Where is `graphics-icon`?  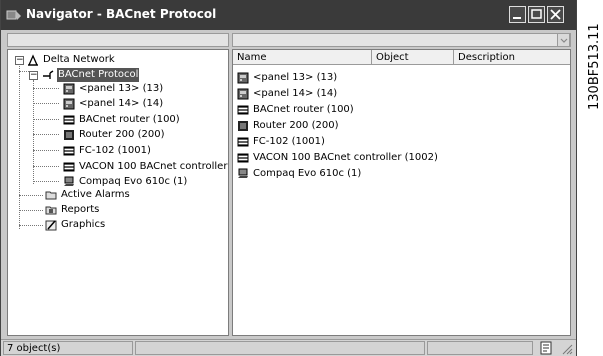
graphics-icon is located at coordinates (51, 225).